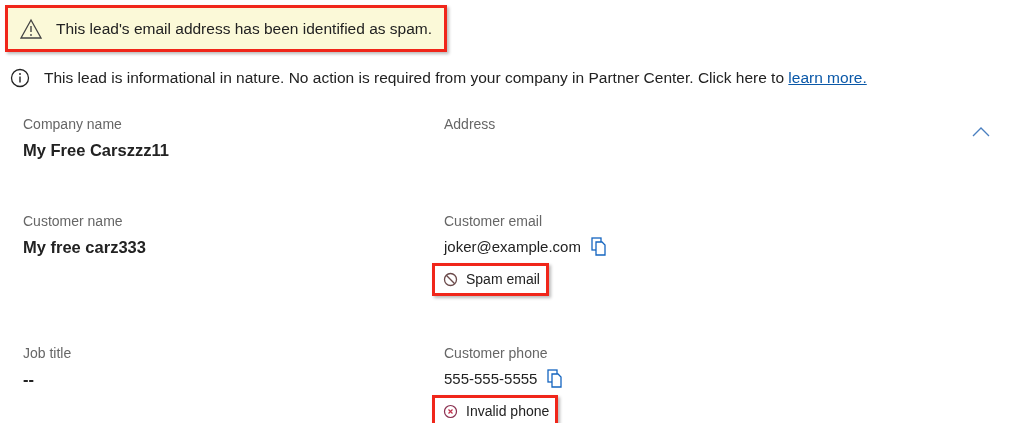 This screenshot has width=1012, height=423. What do you see at coordinates (73, 221) in the screenshot?
I see `field-label: Customer name` at bounding box center [73, 221].